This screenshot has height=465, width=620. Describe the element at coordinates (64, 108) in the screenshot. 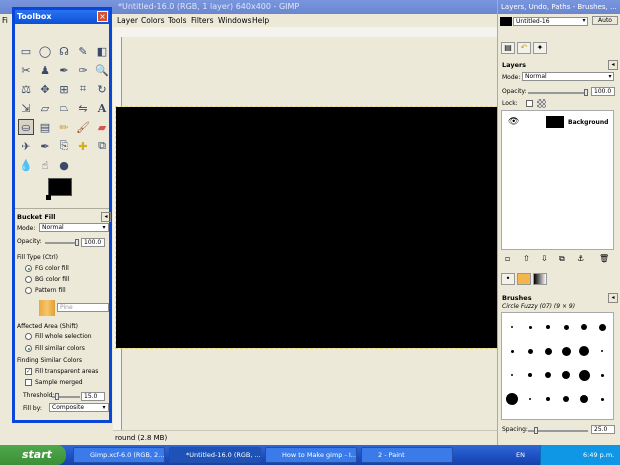

I see `perspective-icon: ⏢` at that location.